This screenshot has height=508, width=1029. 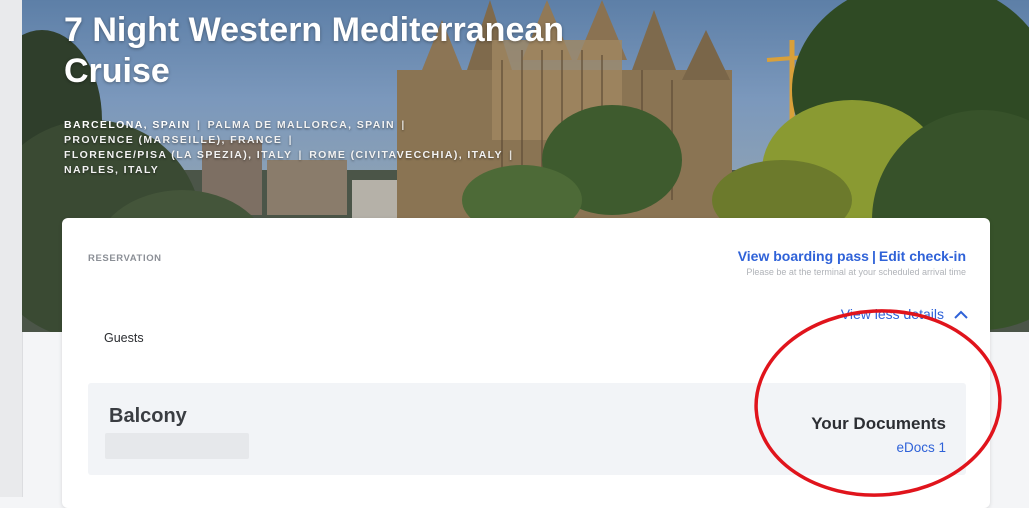 What do you see at coordinates (921, 447) in the screenshot?
I see `edocs-link: eDocs 1` at bounding box center [921, 447].